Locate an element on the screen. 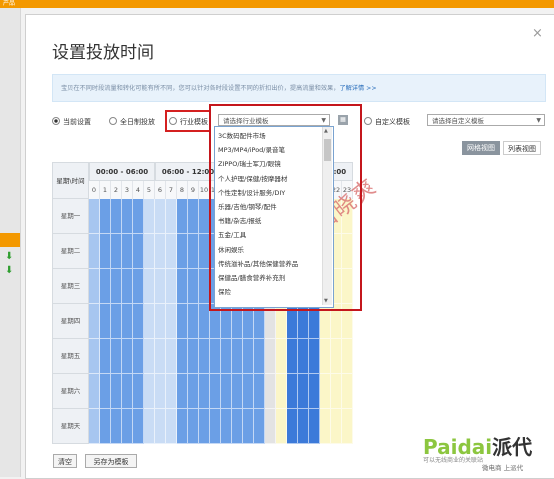 This screenshot has width=554, height=479. left-tab is located at coordinates (10, 240).